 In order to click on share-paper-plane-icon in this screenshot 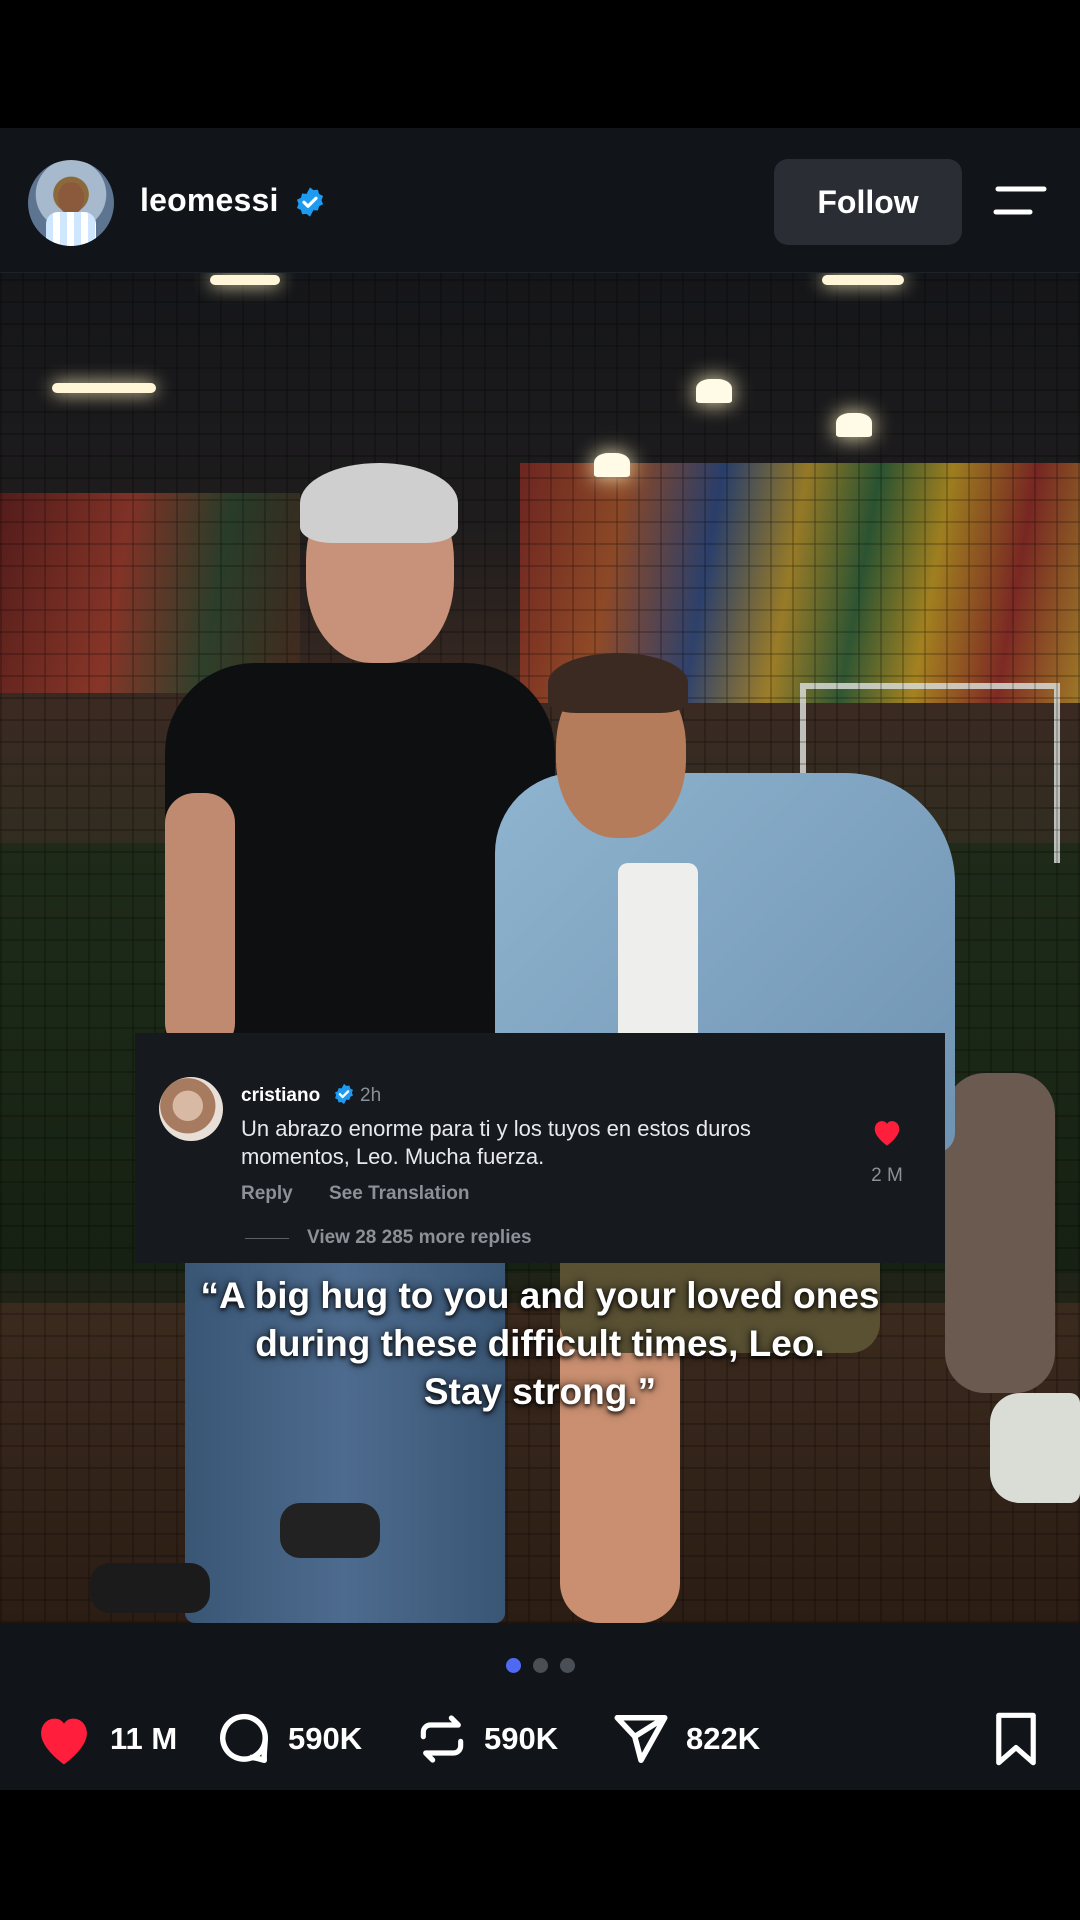, I will do `click(641, 1739)`.